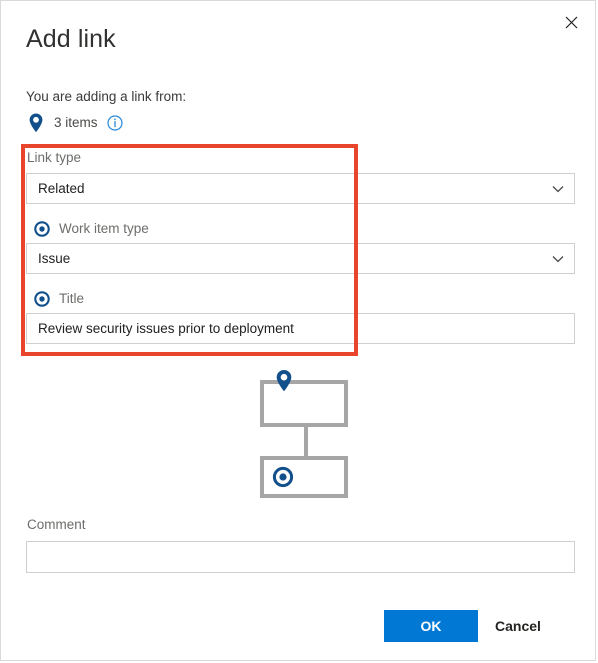  Describe the element at coordinates (300, 258) in the screenshot. I see `work-item-type-dropdown: Issue` at that location.